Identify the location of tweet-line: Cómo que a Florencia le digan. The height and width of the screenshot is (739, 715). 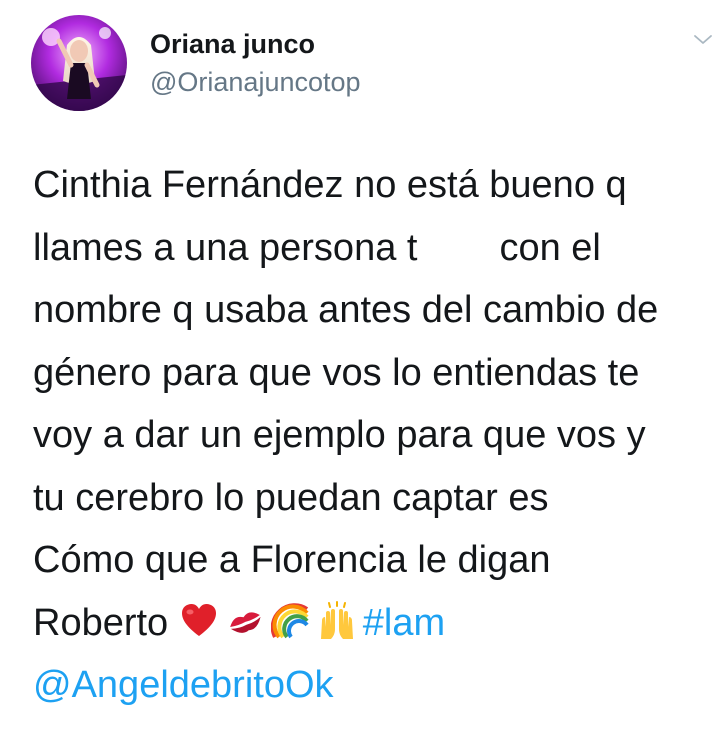
(292, 560).